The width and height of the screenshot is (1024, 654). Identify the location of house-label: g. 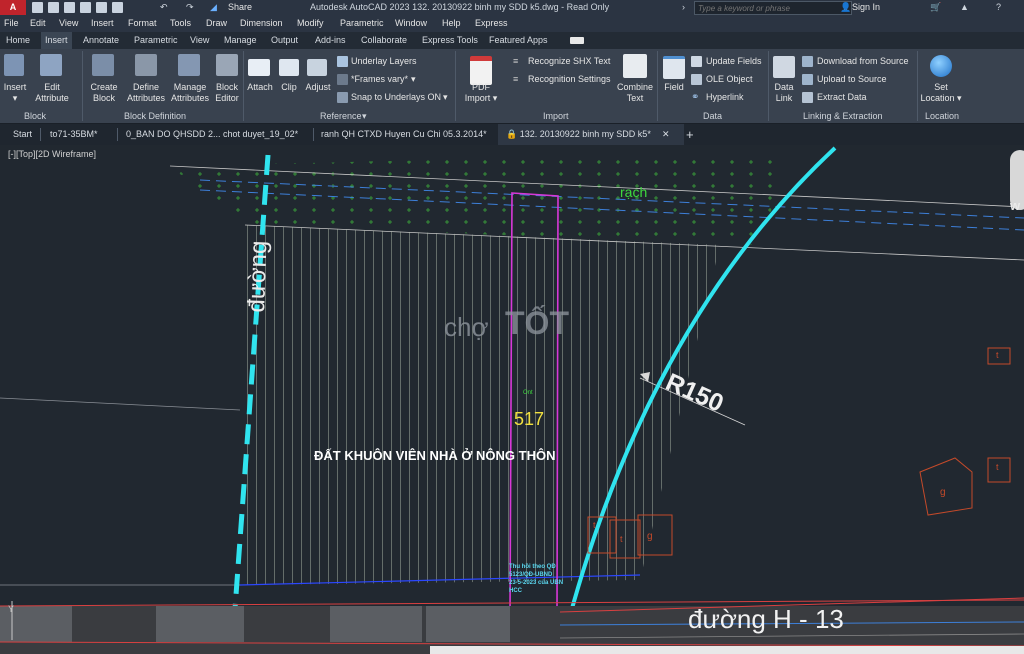
(943, 492).